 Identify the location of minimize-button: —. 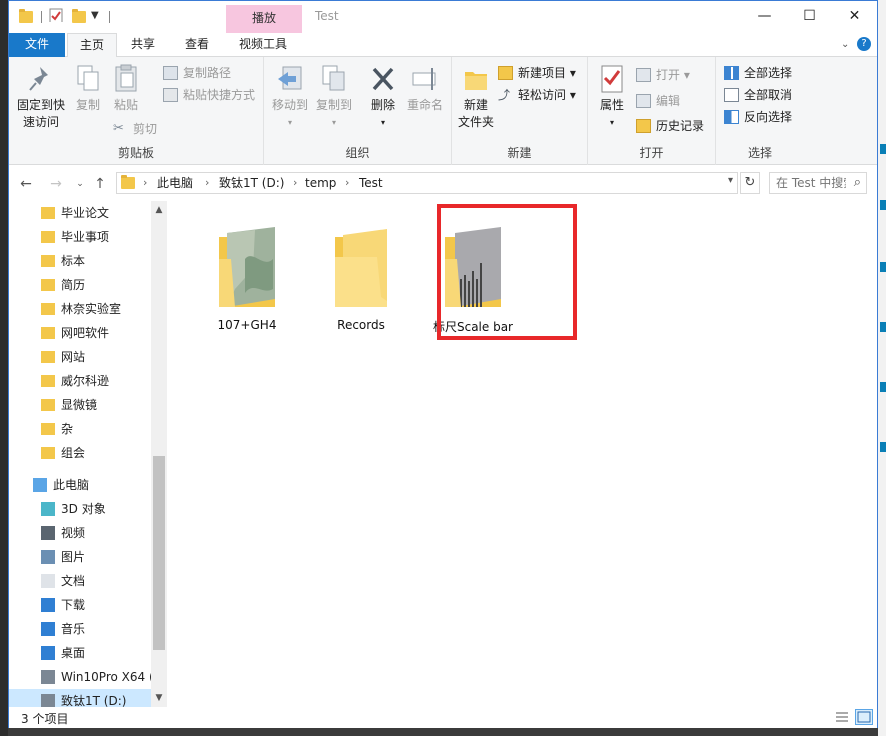
(764, 16).